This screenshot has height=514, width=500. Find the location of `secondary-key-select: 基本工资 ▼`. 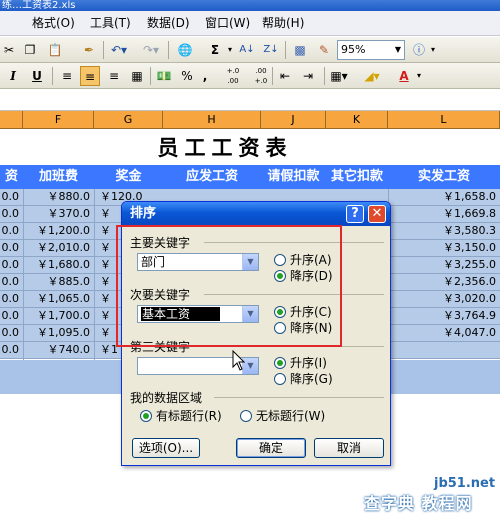

secondary-key-select: 基本工资 ▼ is located at coordinates (198, 314).